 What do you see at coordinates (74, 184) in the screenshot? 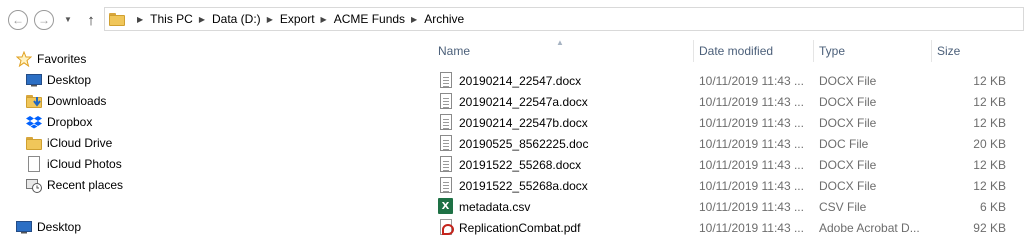
I see `sidebar-item-recent-places: Recent places` at bounding box center [74, 184].